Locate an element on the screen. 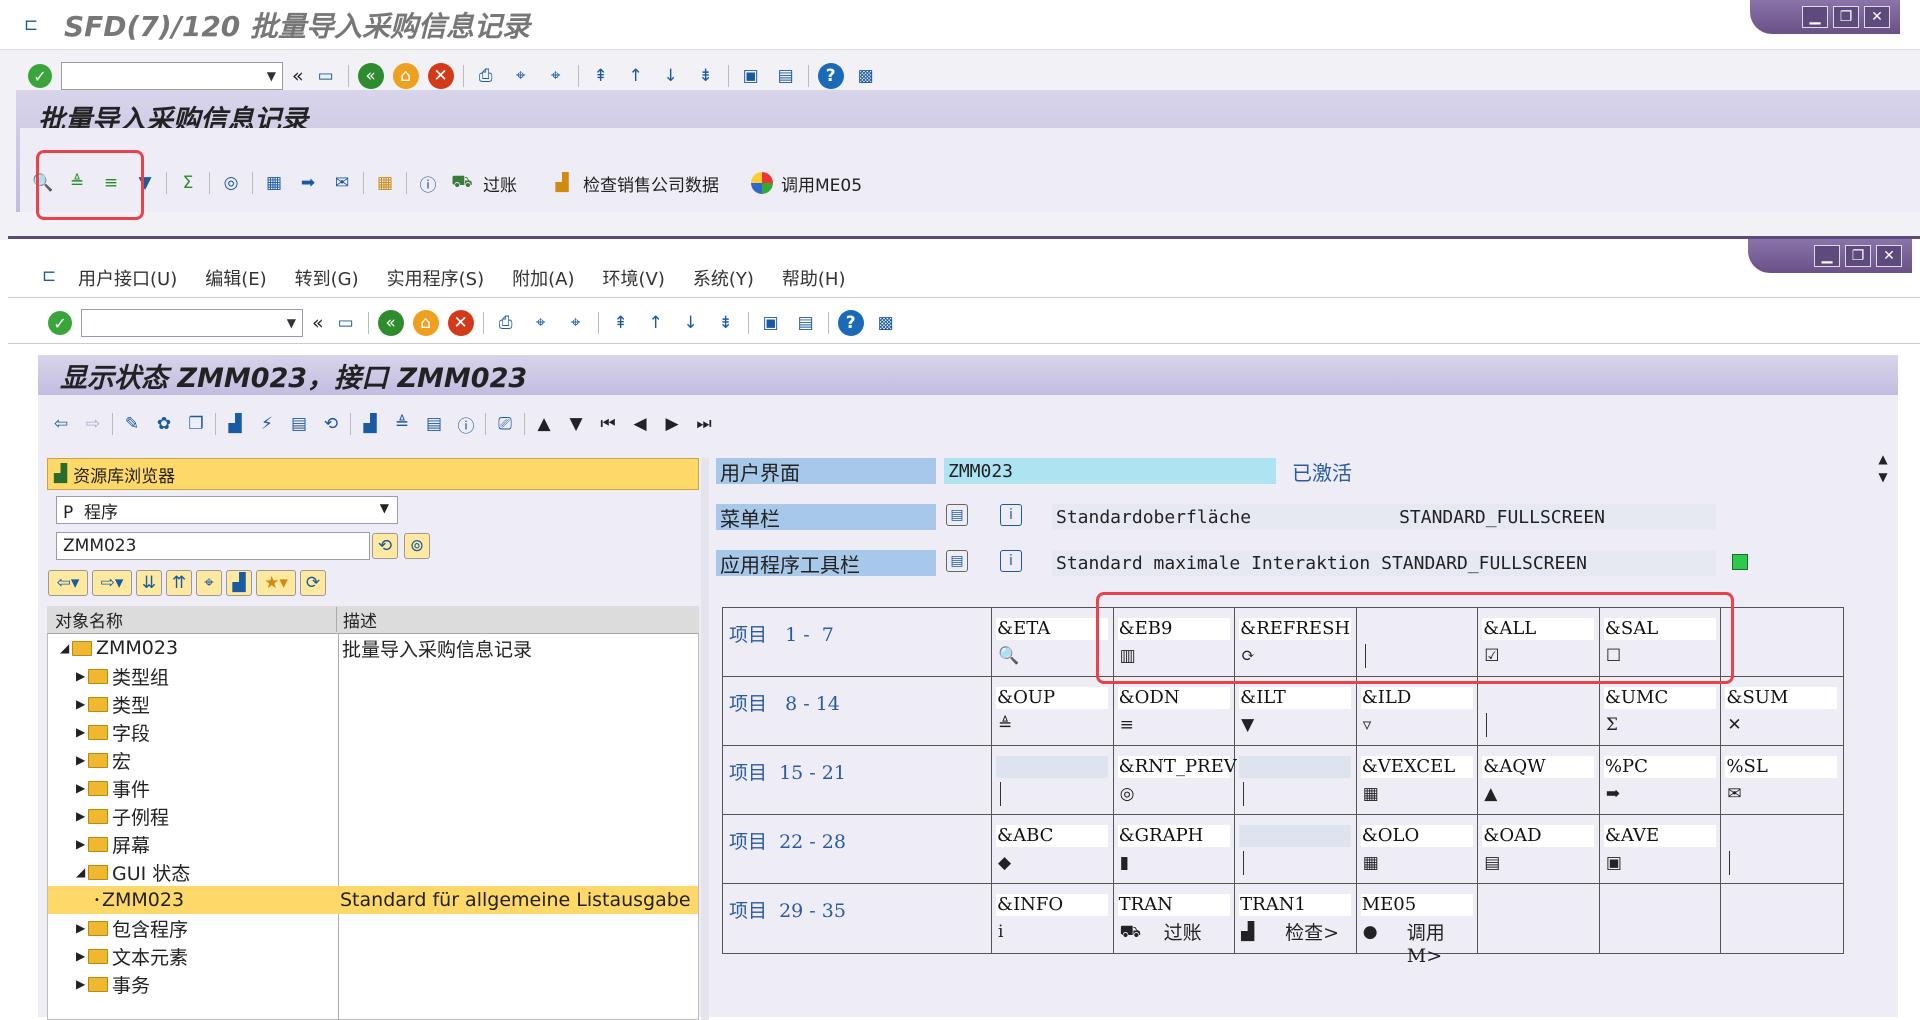 This screenshot has width=1920, height=1020. function-code: &RNT_PREV is located at coordinates (1177, 767).